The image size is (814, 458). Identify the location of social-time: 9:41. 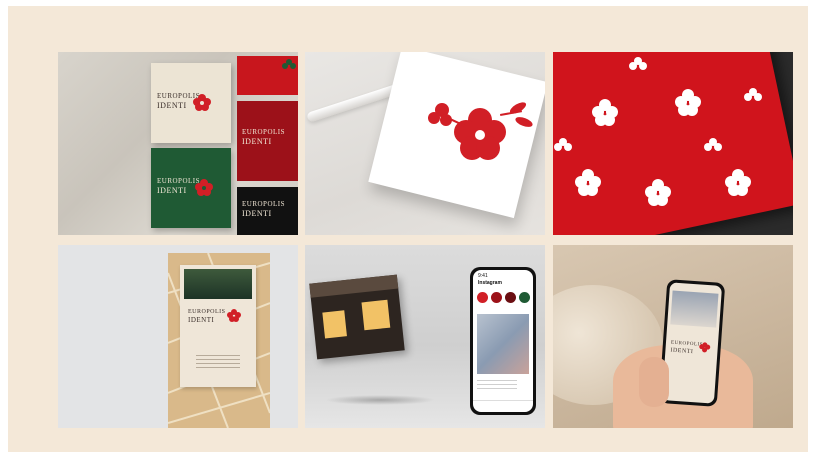
(483, 276).